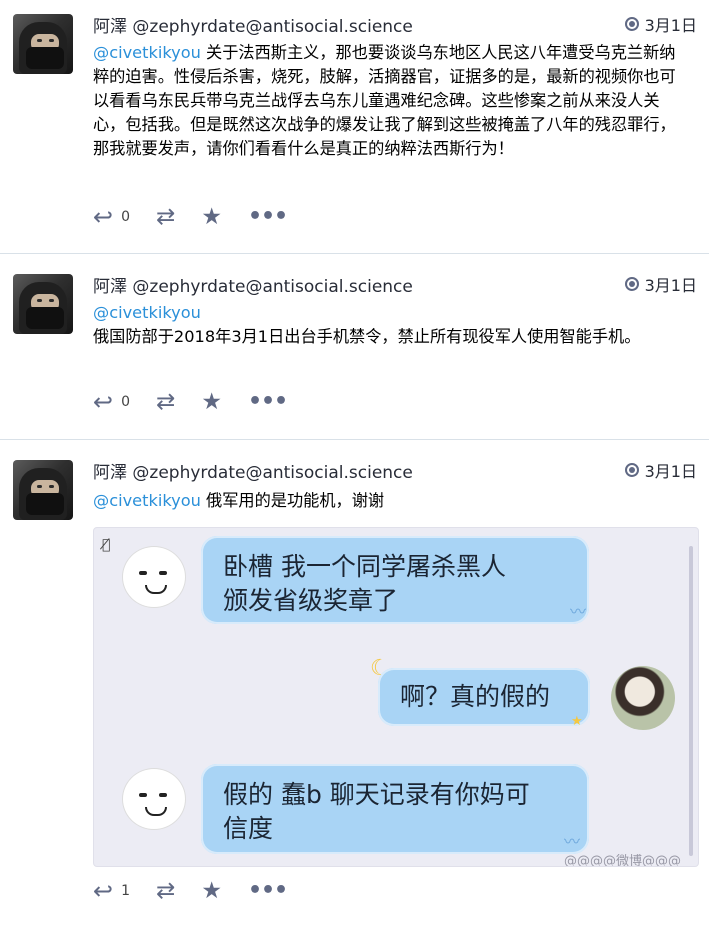  I want to click on status-content: @civetkikyou 俄军用的是功能机，谢谢, so click(392, 501).